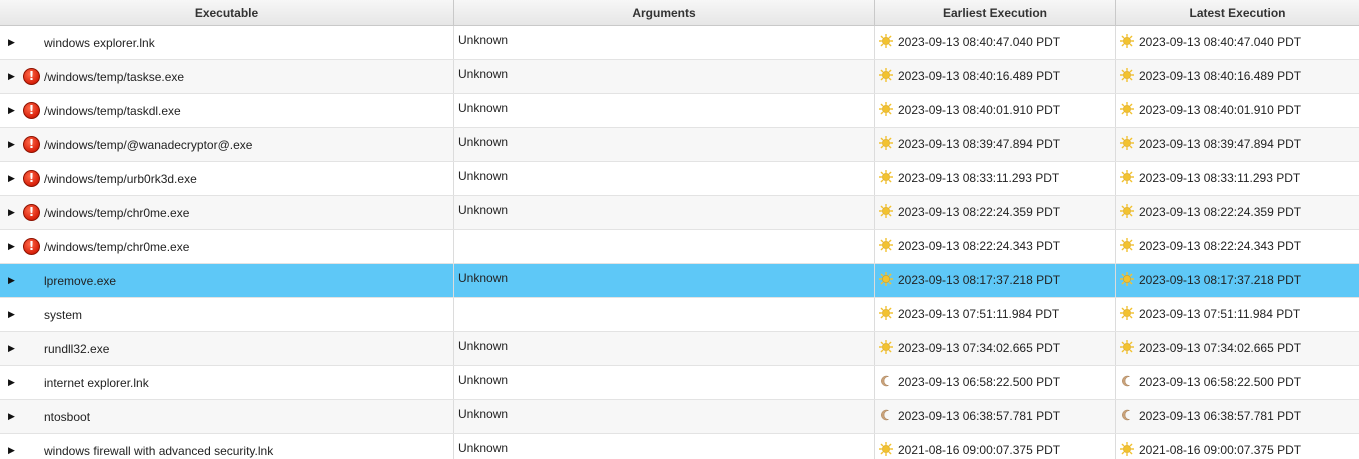 This screenshot has height=459, width=1359. Describe the element at coordinates (1237, 12) in the screenshot. I see `column-header-latest-execution: Latest Execution` at that location.